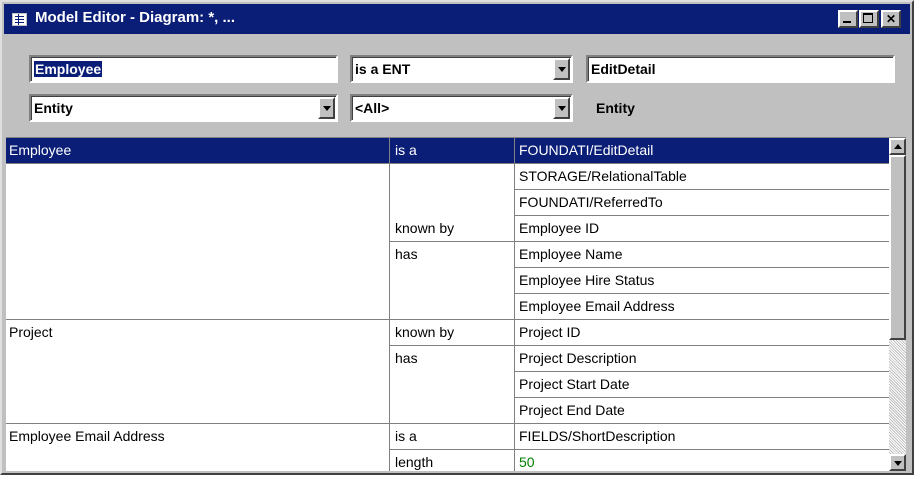  I want to click on target-type-value: Entity, so click(615, 108).